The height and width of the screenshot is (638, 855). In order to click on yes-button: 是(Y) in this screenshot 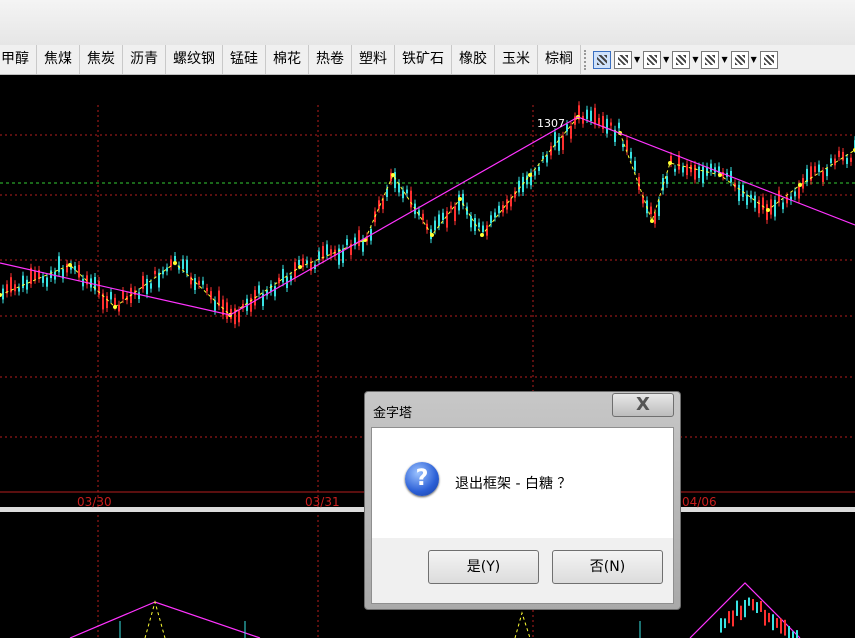, I will do `click(483, 567)`.